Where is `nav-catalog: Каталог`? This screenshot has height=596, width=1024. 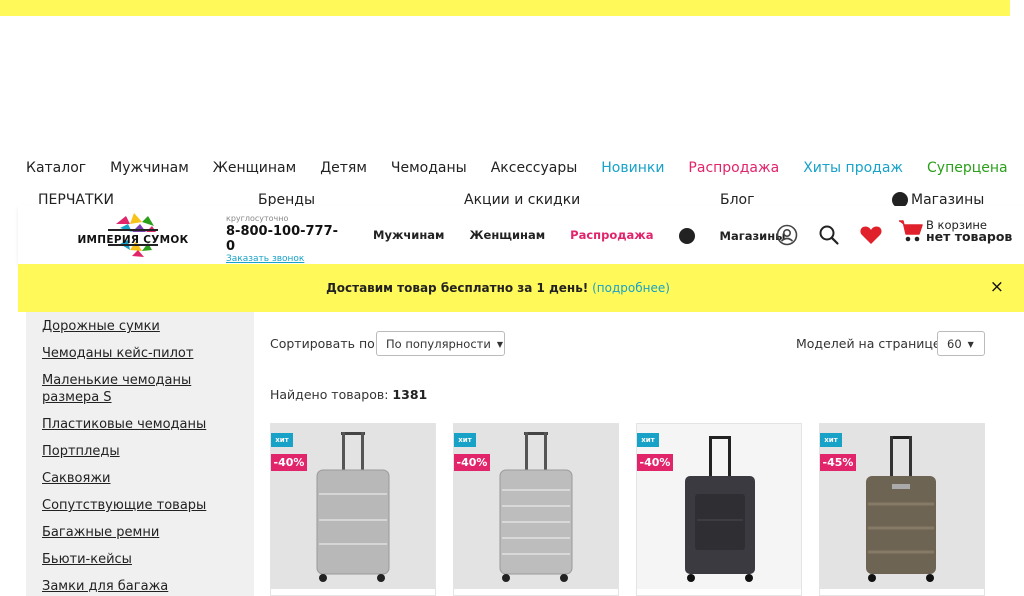 nav-catalog: Каталог is located at coordinates (56, 168).